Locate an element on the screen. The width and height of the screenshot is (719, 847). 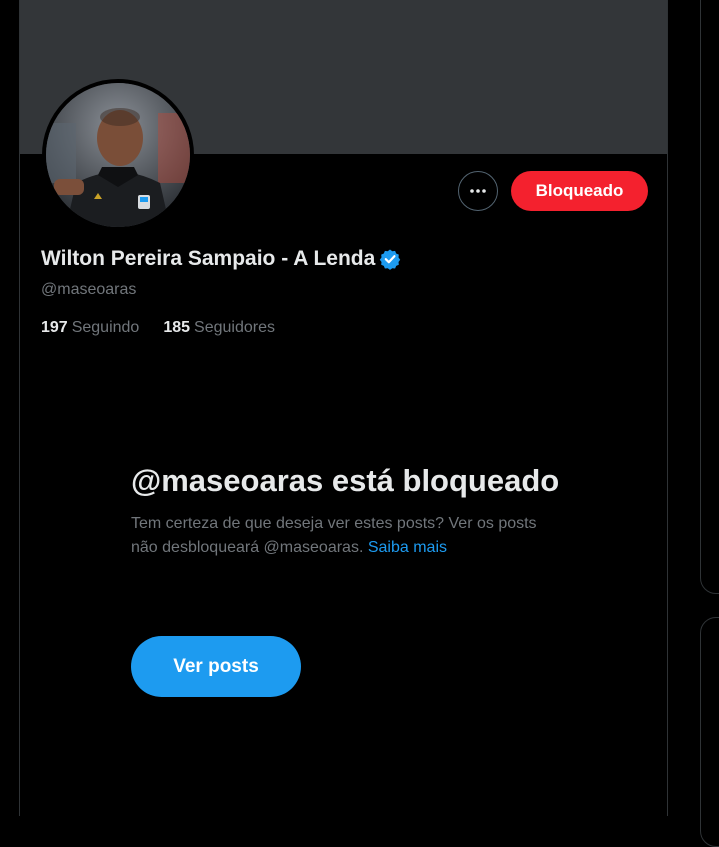
followers-label: Seguidores is located at coordinates (234, 327).